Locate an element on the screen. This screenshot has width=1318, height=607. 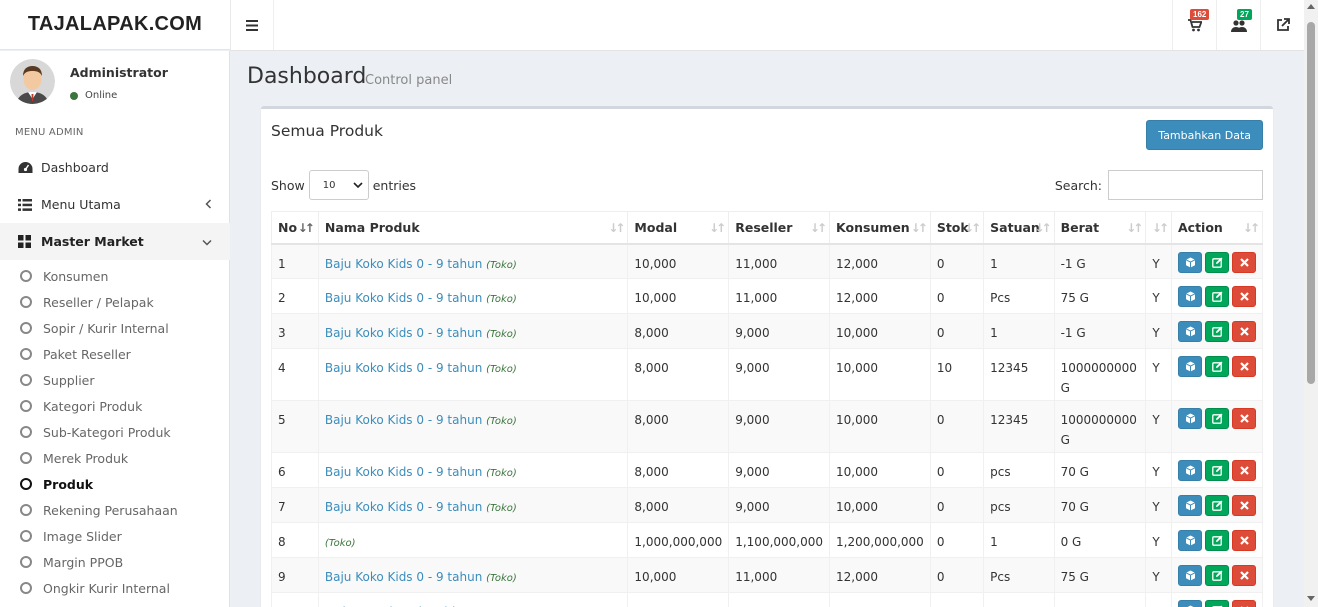
sidebar-subitem-rekening-perusahaan: Rekening Perusahaan is located at coordinates (115, 510).